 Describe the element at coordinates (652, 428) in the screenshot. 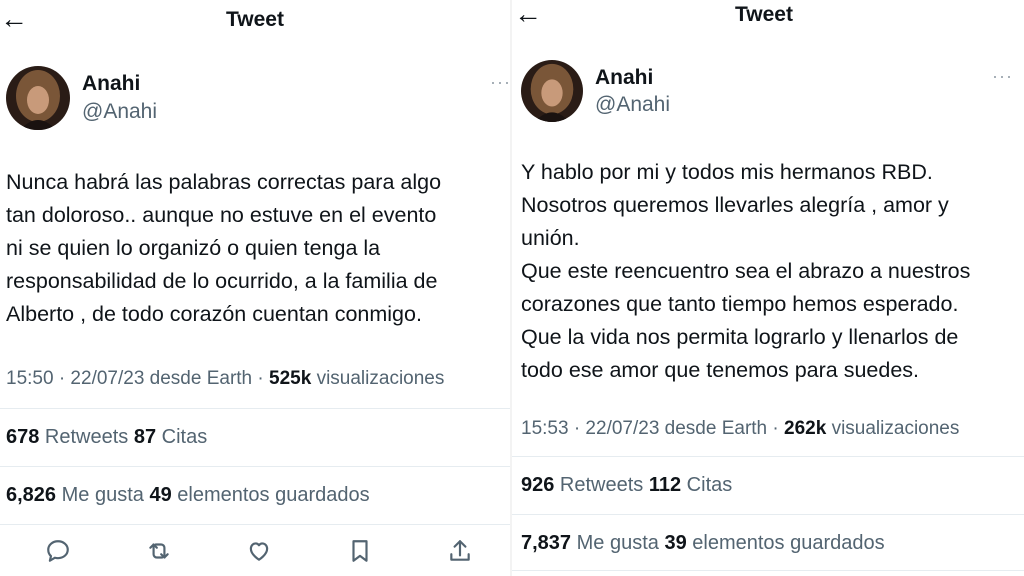

I see `tweet-timestamp: 15:53 · 22/07/23 desde Earth ·` at that location.